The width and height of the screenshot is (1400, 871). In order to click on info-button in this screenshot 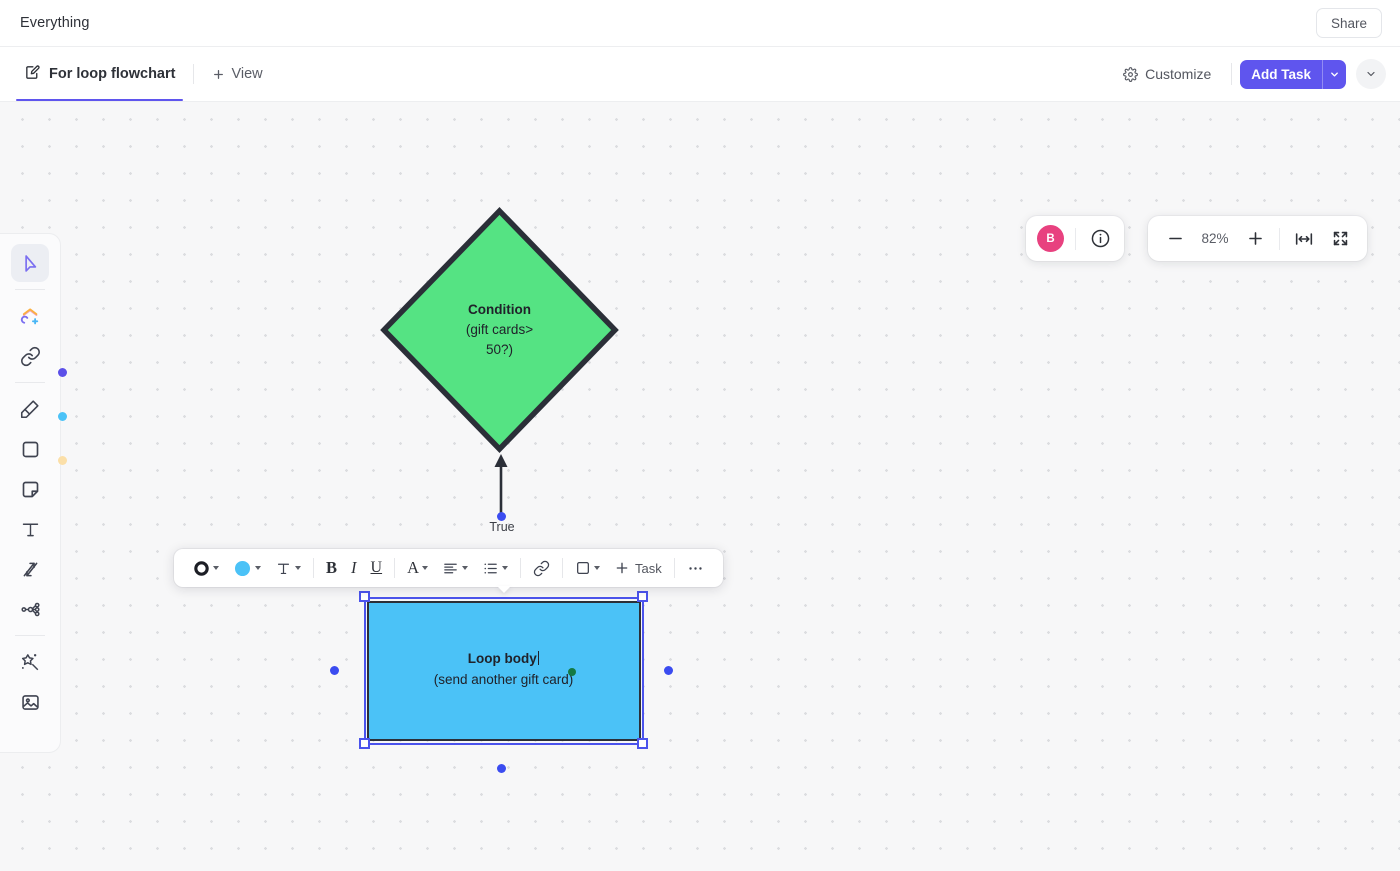, I will do `click(1100, 239)`.